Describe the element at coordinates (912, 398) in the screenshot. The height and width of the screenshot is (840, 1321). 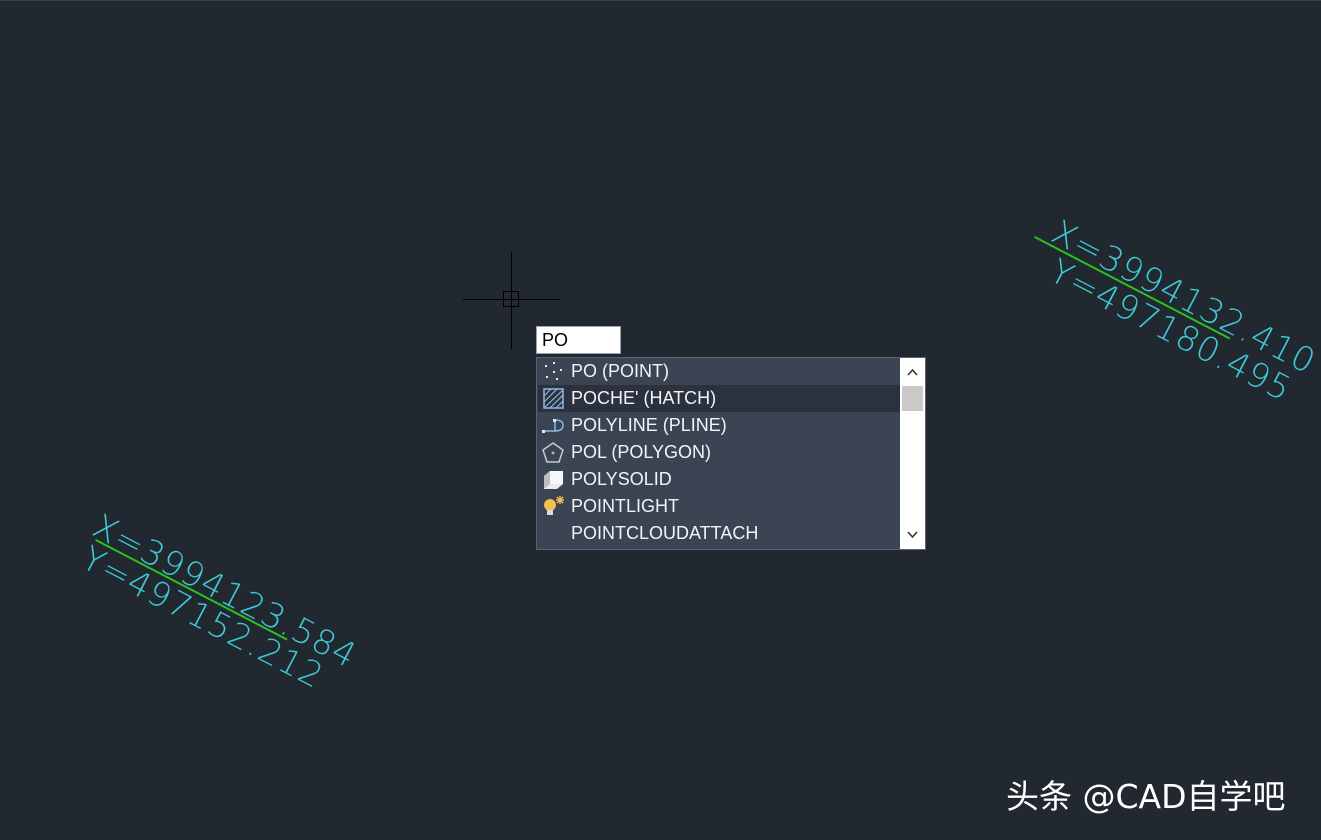
I see `scrollbar-thumb` at that location.